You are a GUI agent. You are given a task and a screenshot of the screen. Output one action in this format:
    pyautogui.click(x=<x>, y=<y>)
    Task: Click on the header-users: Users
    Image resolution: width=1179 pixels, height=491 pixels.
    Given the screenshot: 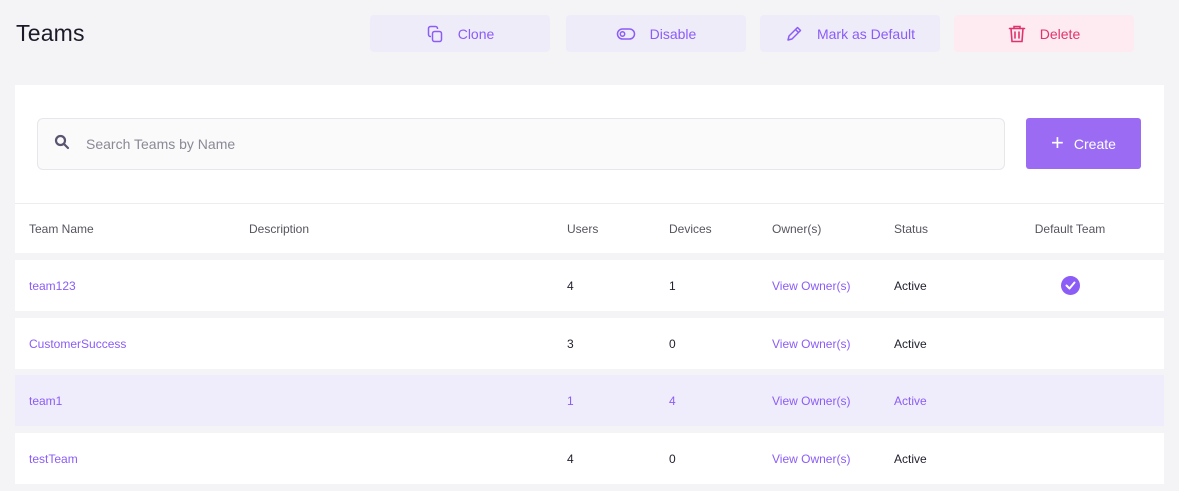 What is the action you would take?
    pyautogui.click(x=582, y=228)
    